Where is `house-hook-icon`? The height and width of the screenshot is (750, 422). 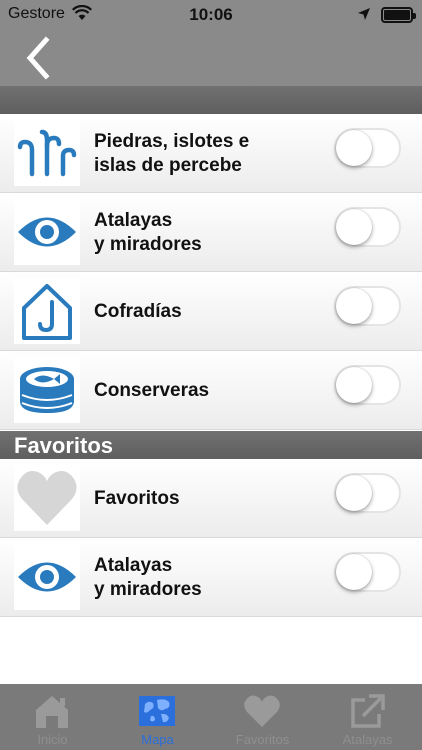
house-hook-icon is located at coordinates (47, 312).